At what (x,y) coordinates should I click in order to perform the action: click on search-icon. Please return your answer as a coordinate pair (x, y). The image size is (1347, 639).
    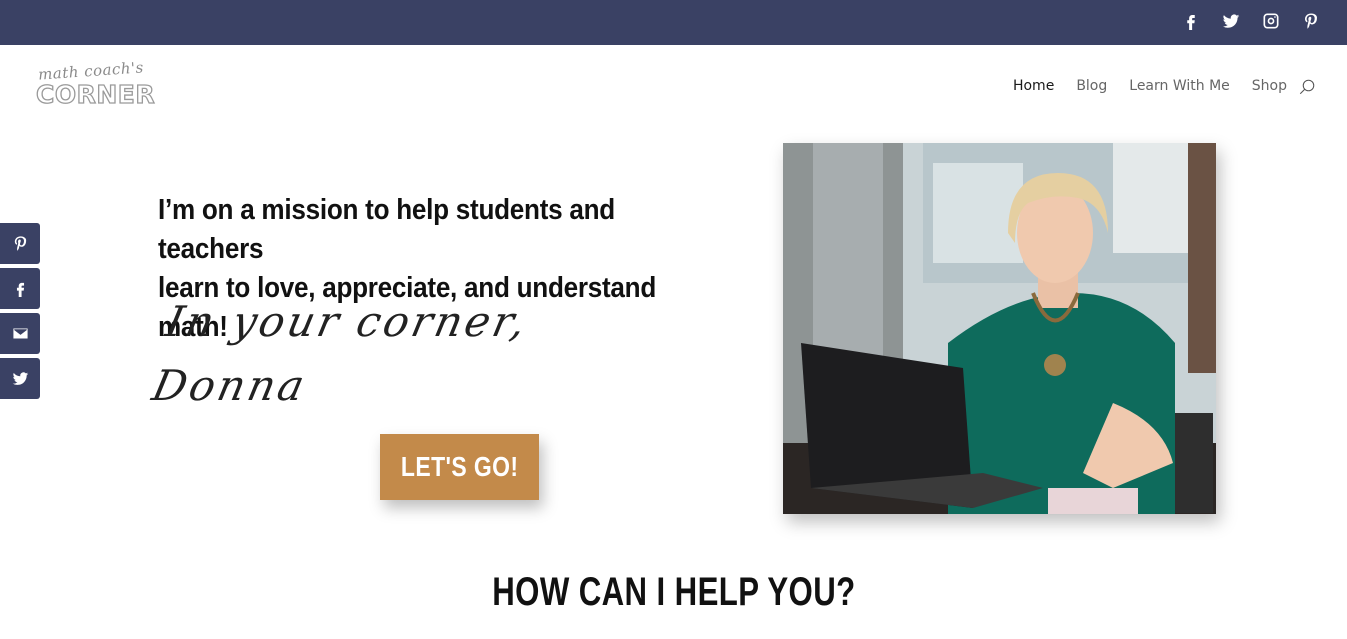
    Looking at the image, I should click on (1307, 87).